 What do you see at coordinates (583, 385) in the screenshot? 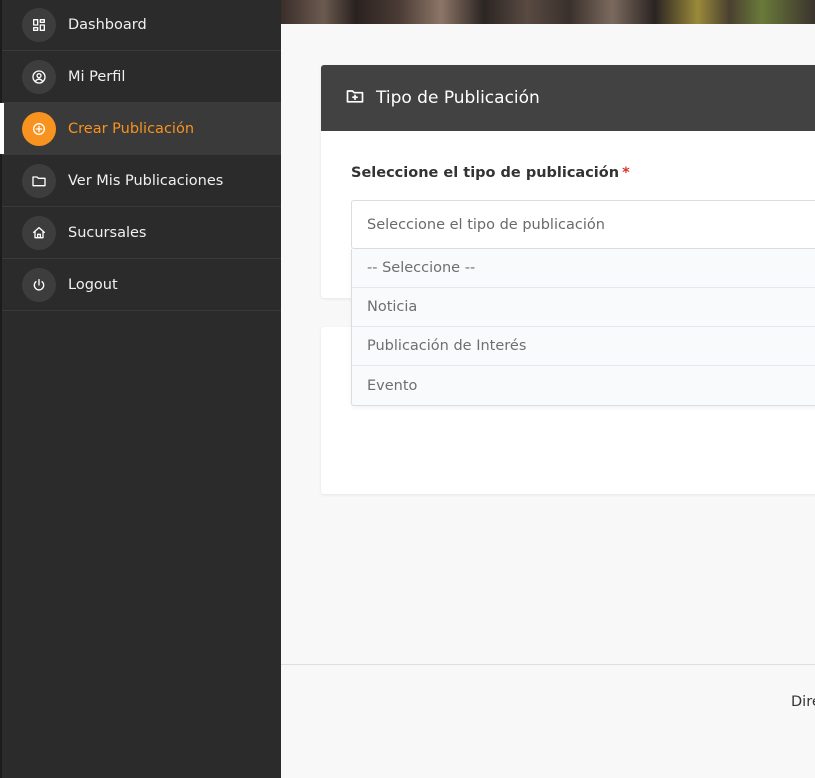
I see `dropdown-option-evento: Evento` at bounding box center [583, 385].